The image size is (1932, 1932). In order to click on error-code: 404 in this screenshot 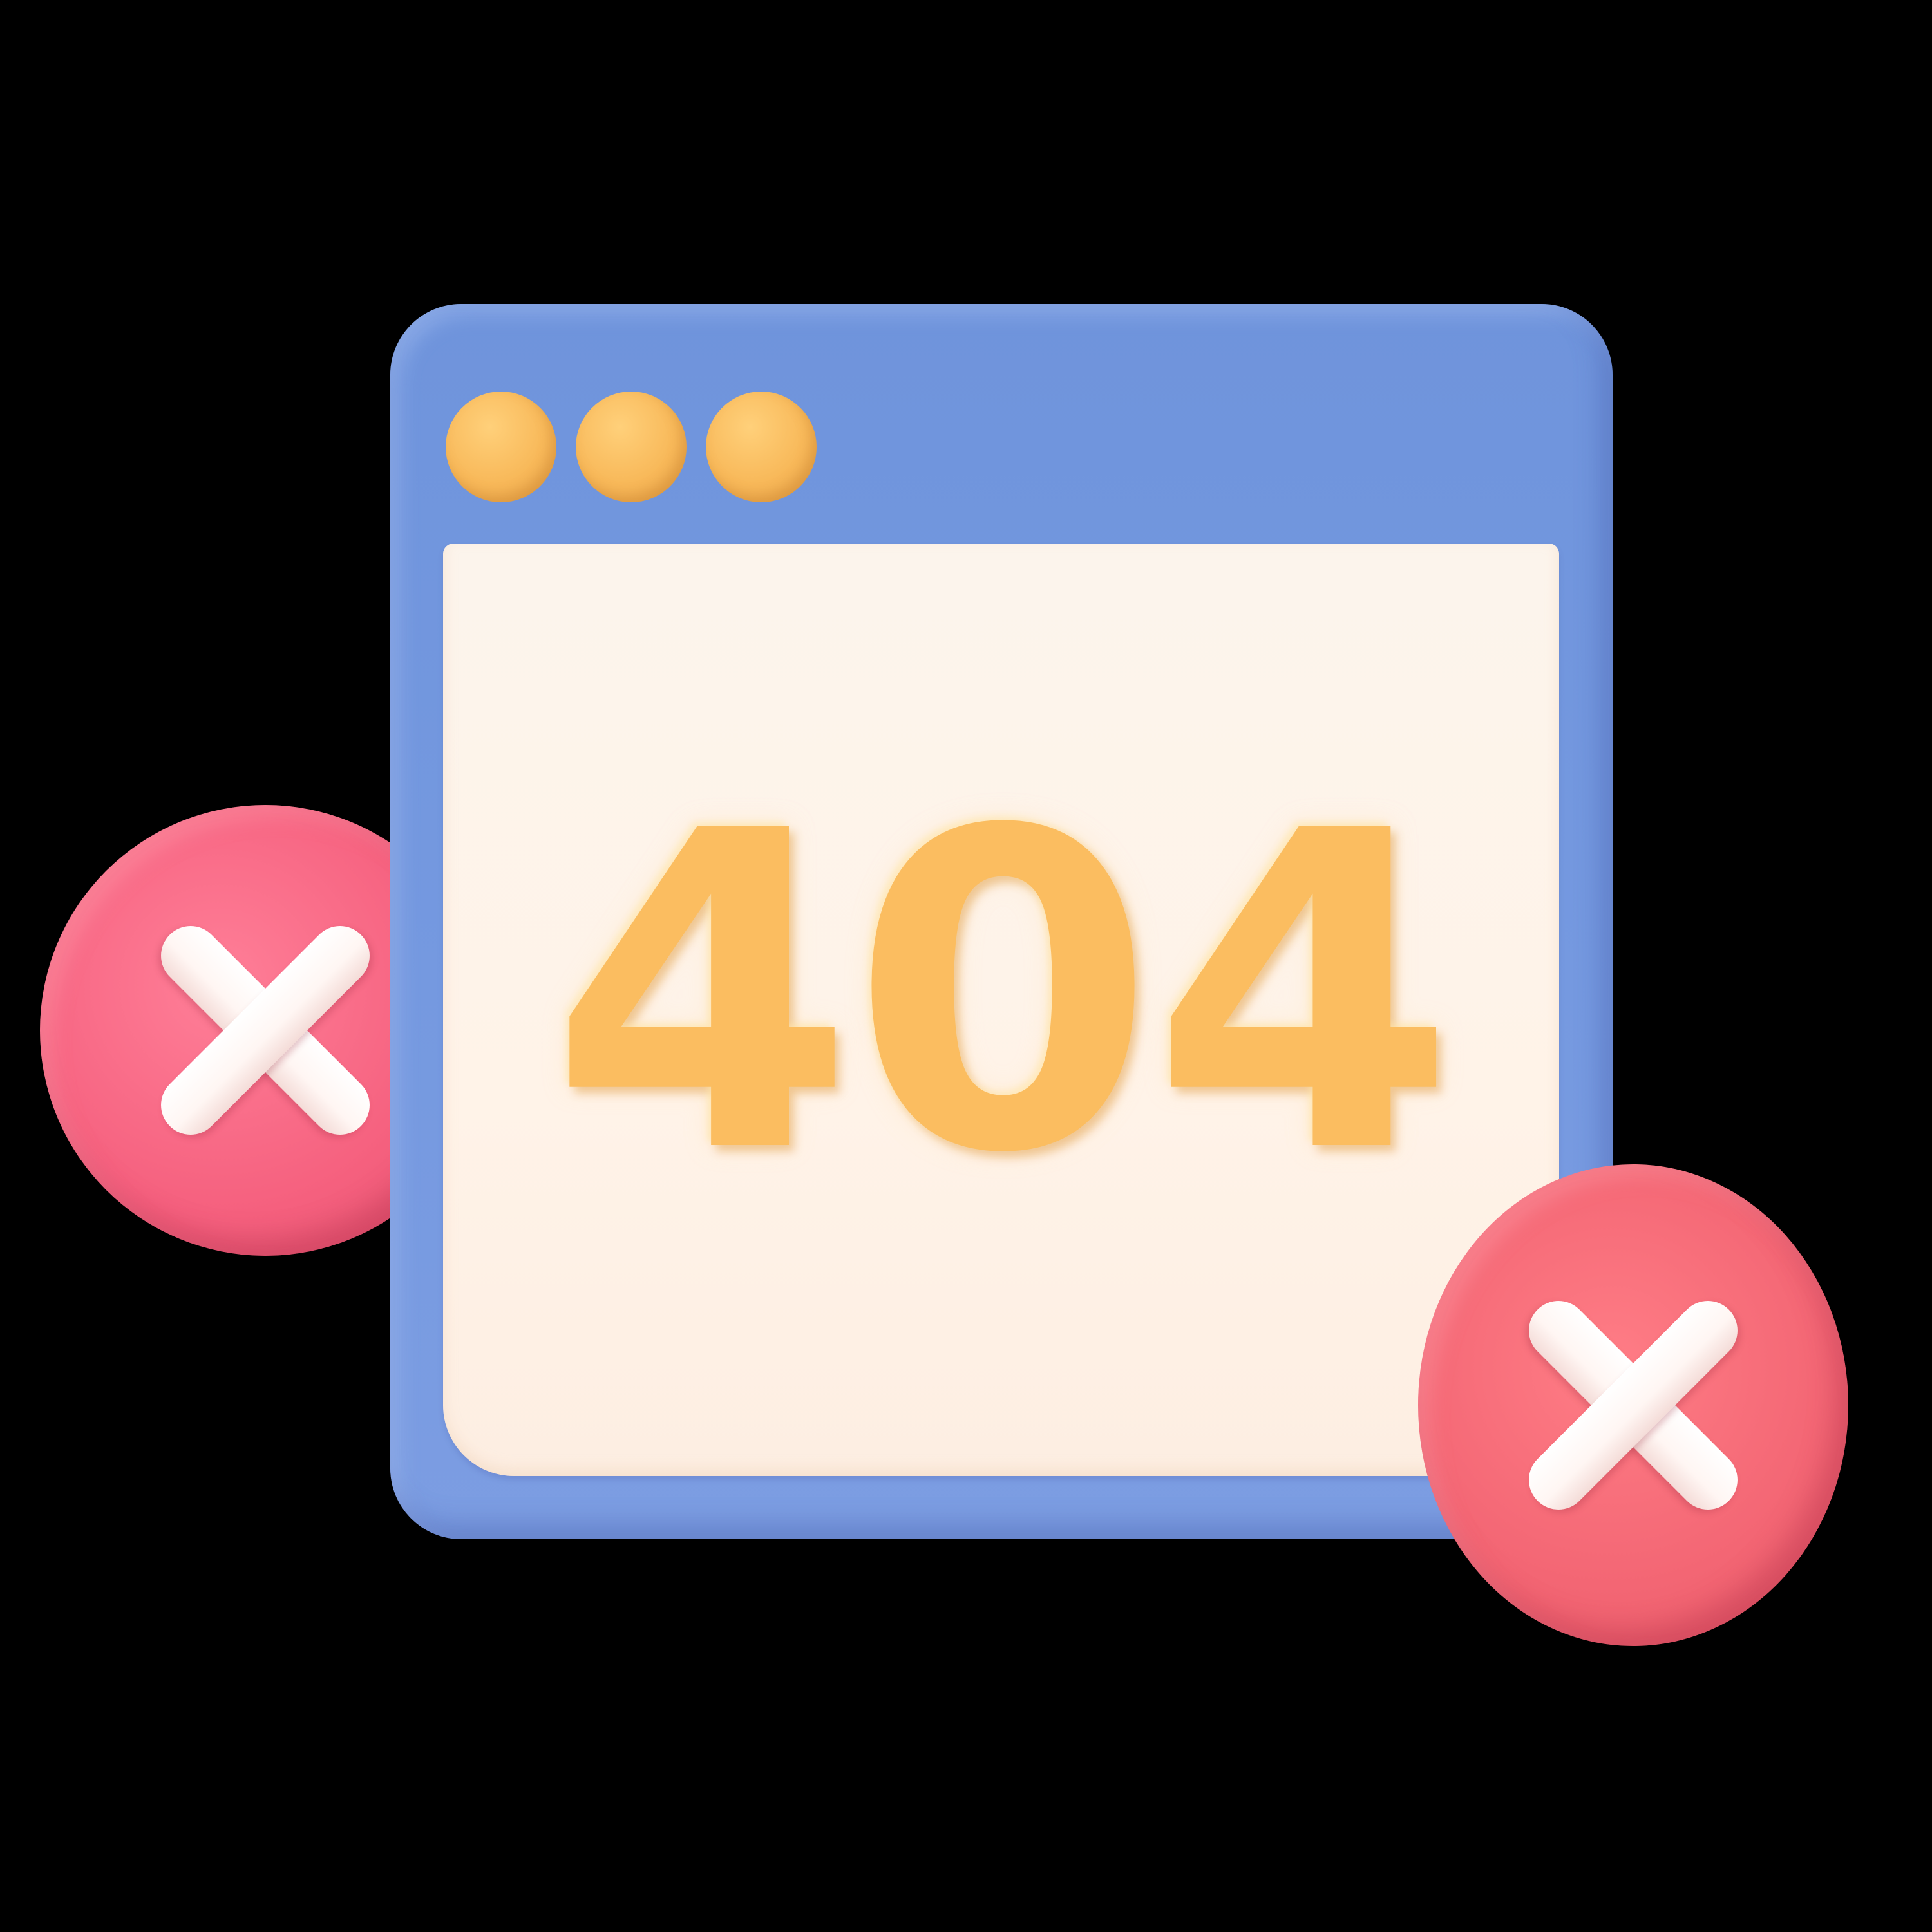, I will do `click(1003, 994)`.